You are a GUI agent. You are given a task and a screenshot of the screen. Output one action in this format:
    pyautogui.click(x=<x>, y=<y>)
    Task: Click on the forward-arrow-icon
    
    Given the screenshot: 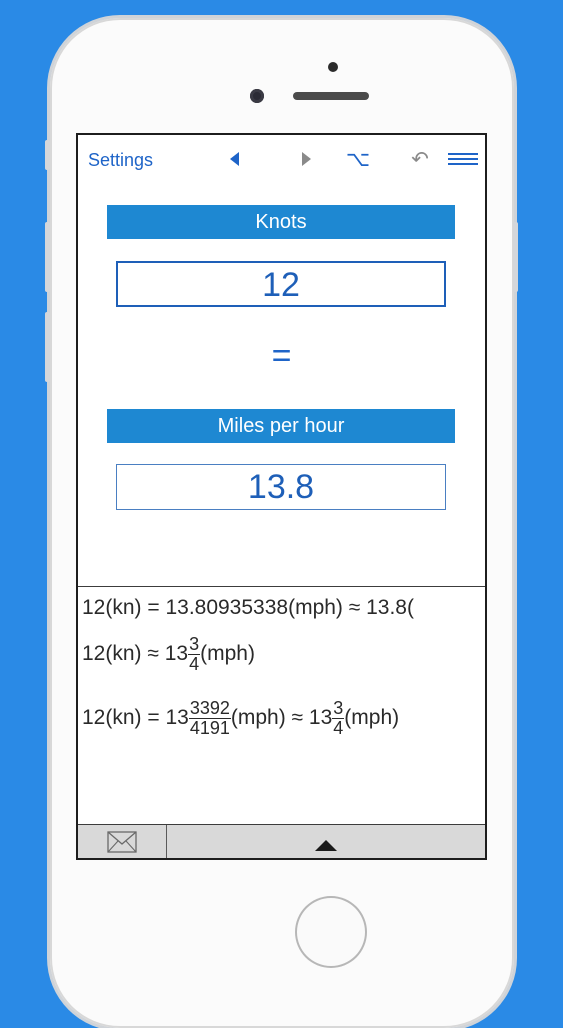 What is the action you would take?
    pyautogui.click(x=306, y=159)
    